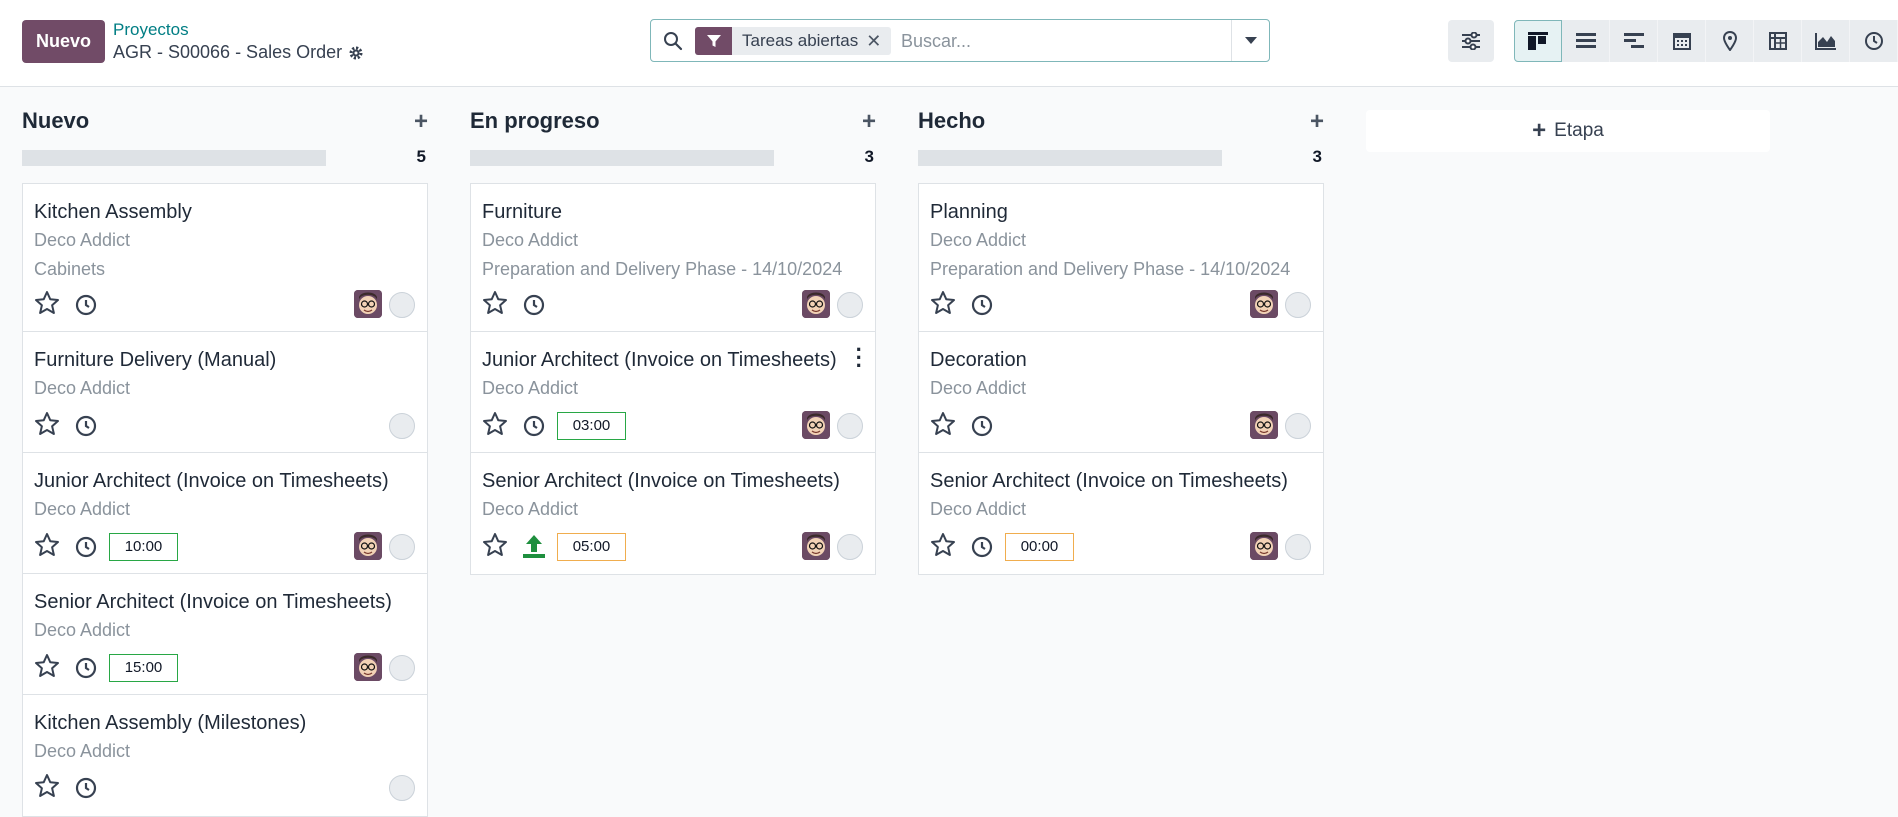 Image resolution: width=1898 pixels, height=817 pixels. Describe the element at coordinates (952, 120) in the screenshot. I see `column-title: Hecho` at that location.